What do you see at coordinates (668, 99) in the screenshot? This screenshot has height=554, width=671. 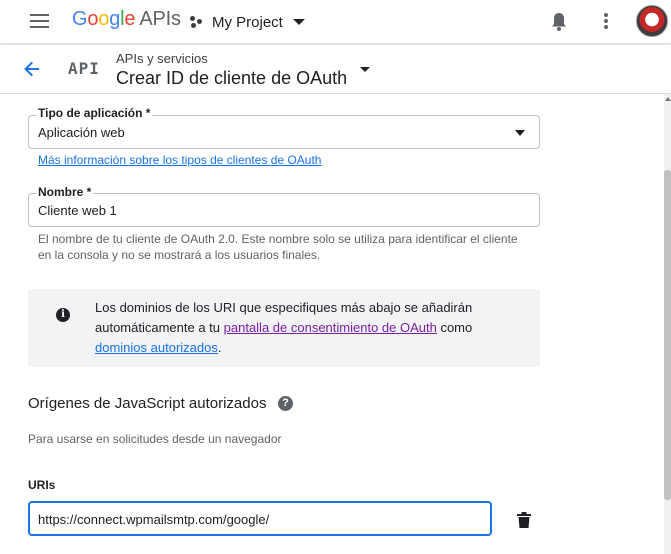 I see `scroll-up-icon` at bounding box center [668, 99].